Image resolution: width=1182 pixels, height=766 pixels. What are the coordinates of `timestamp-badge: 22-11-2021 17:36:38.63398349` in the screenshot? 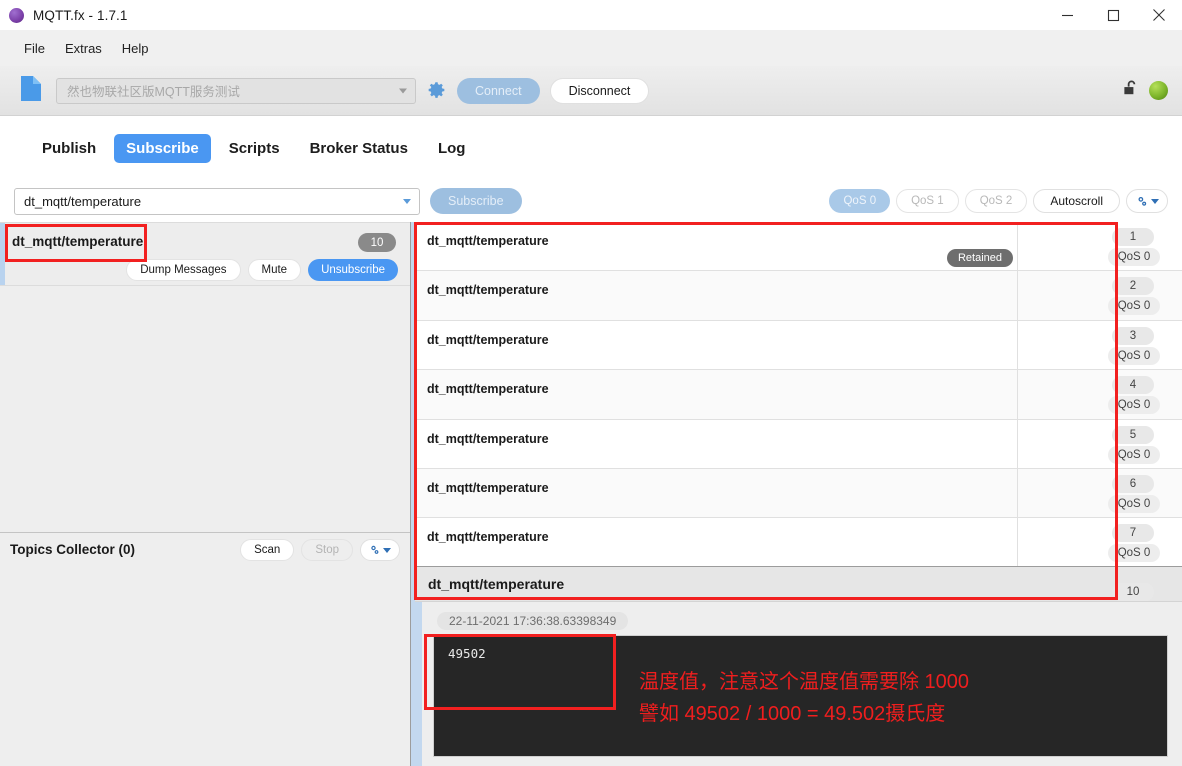 It's located at (533, 621).